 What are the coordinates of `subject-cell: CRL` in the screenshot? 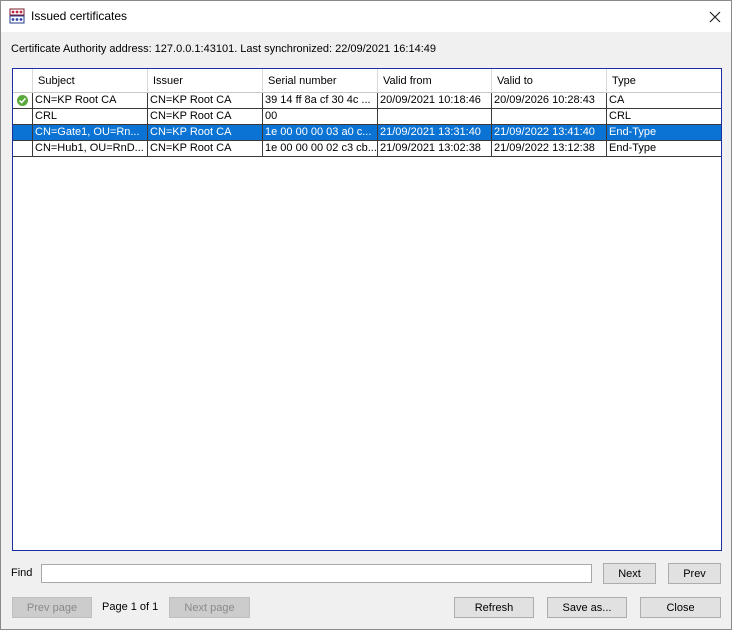 It's located at (90, 116).